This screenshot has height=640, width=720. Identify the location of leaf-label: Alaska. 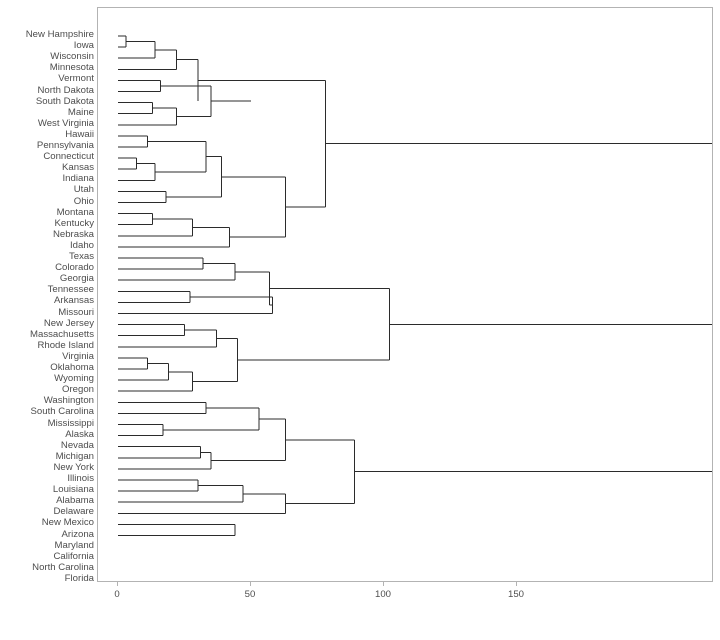
(79, 434).